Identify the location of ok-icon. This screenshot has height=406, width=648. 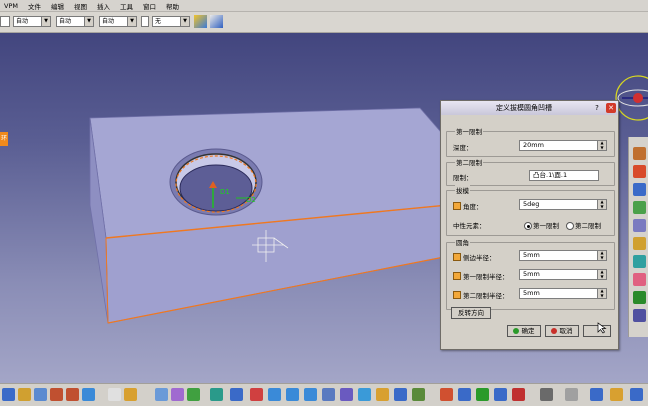
(516, 331).